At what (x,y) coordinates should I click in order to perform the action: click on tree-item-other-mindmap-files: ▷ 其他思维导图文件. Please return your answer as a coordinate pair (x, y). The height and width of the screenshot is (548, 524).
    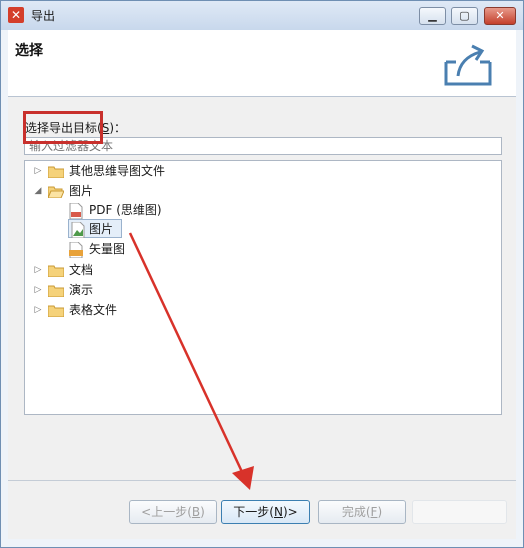
    Looking at the image, I should click on (263, 171).